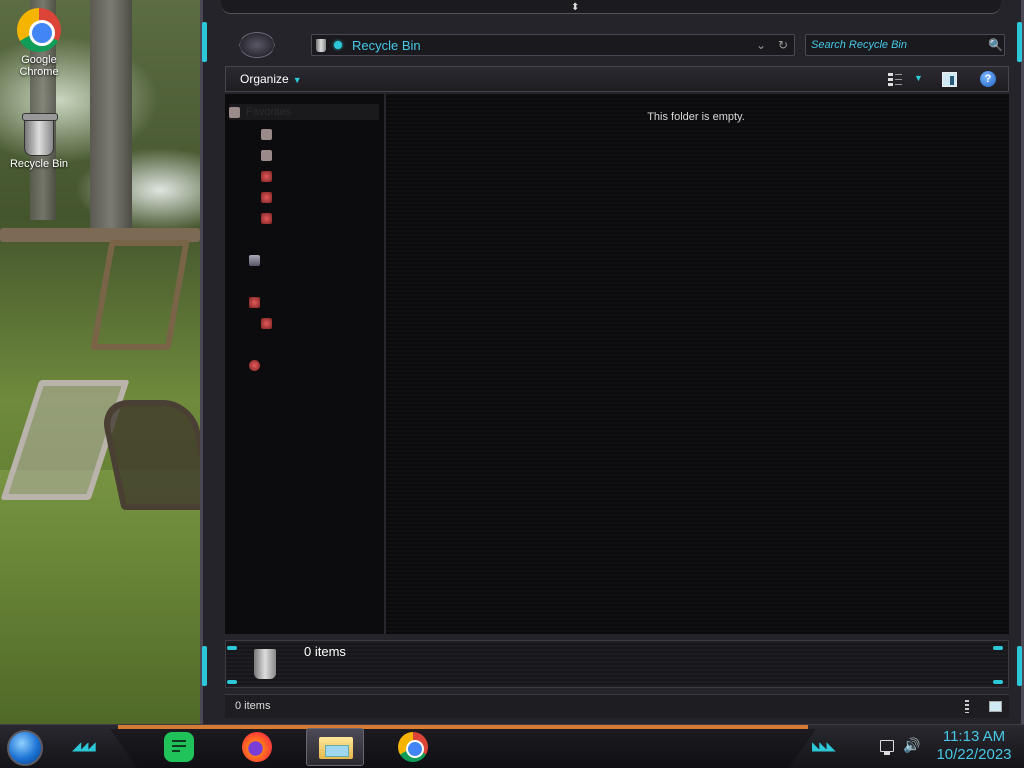  Describe the element at coordinates (266, 323) in the screenshot. I see `drive-icon` at that location.